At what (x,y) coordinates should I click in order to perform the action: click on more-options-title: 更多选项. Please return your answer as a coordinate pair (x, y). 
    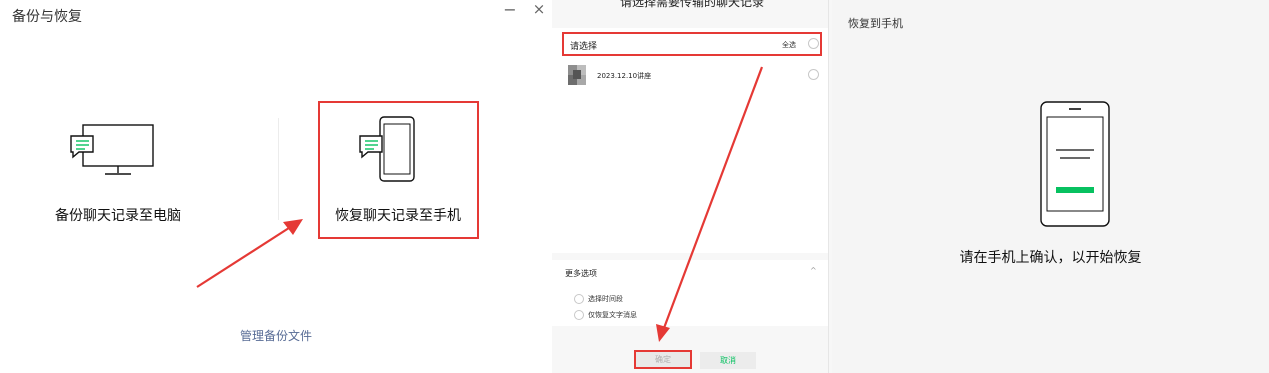
    Looking at the image, I should click on (581, 273).